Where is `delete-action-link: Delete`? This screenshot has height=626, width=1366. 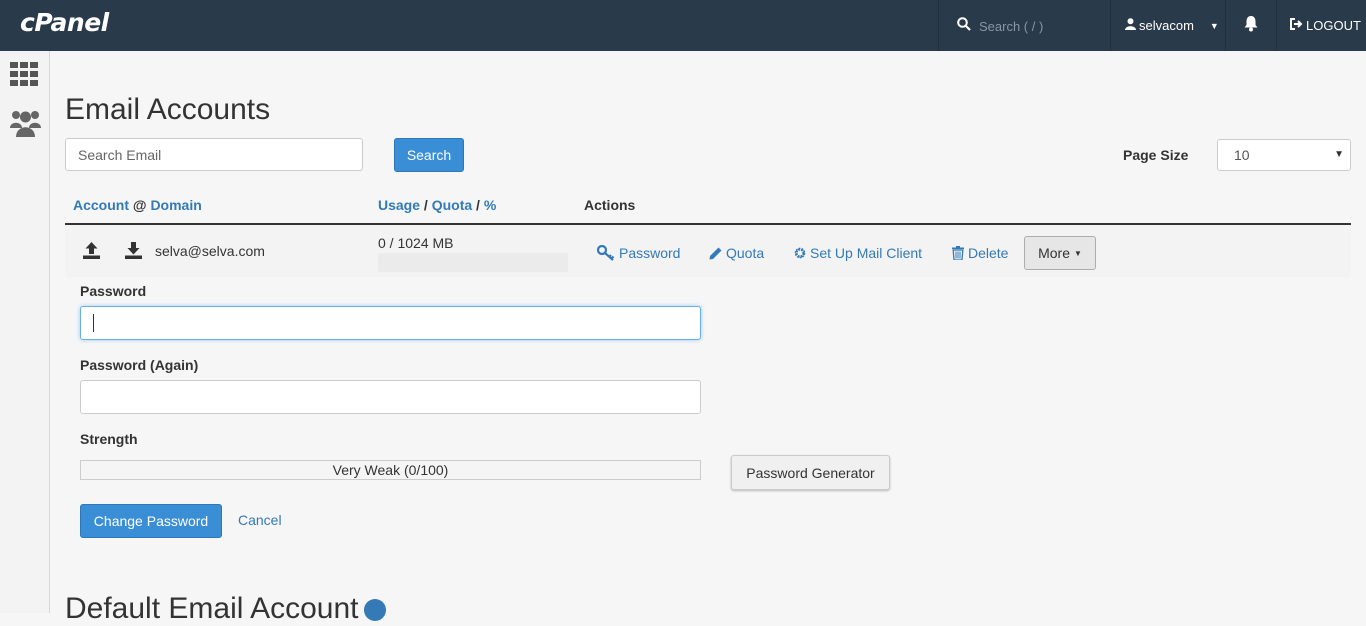 delete-action-link: Delete is located at coordinates (980, 253).